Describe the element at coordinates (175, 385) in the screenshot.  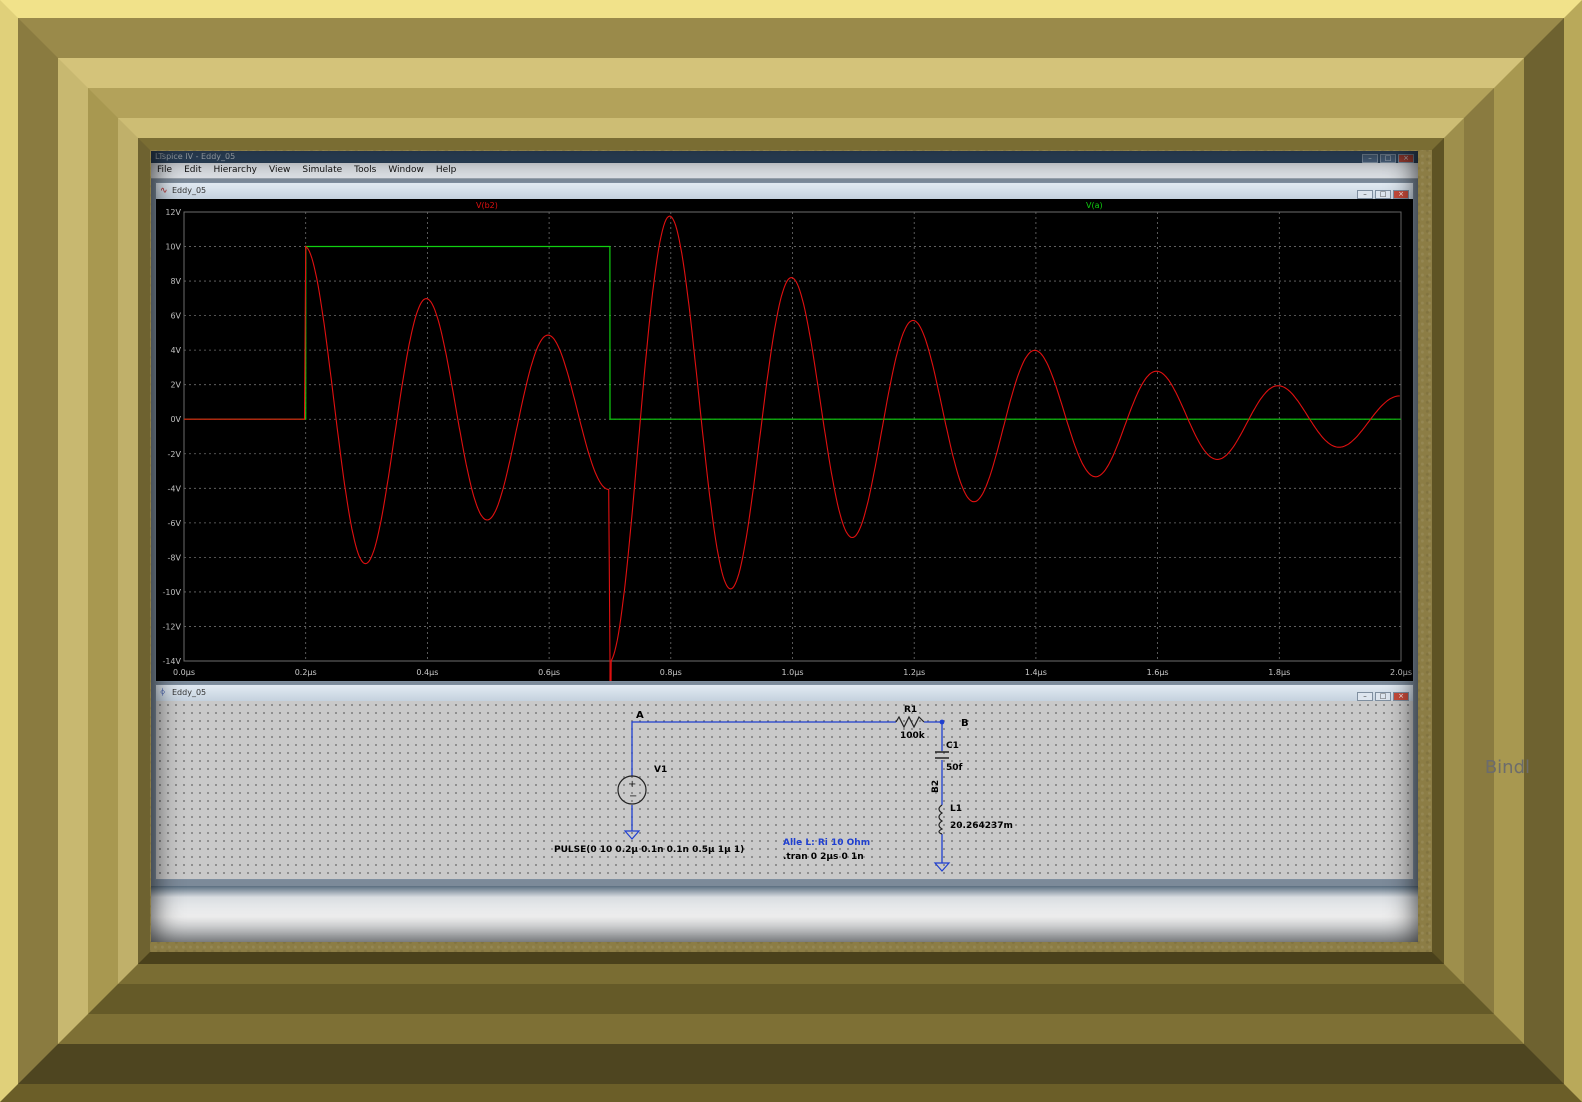
I see `y-tick-label: 2V` at that location.